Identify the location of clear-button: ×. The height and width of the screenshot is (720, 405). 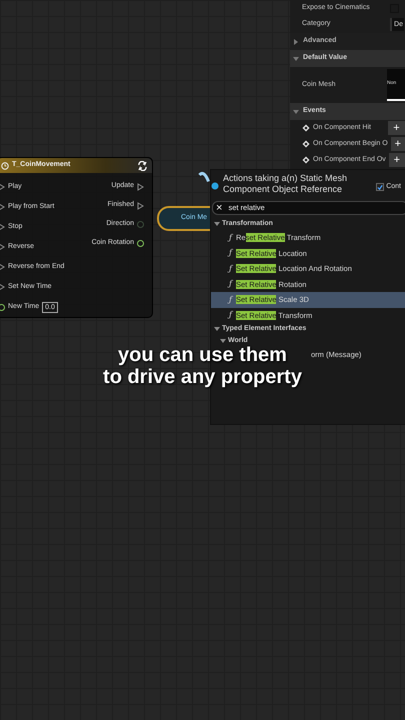
(219, 208).